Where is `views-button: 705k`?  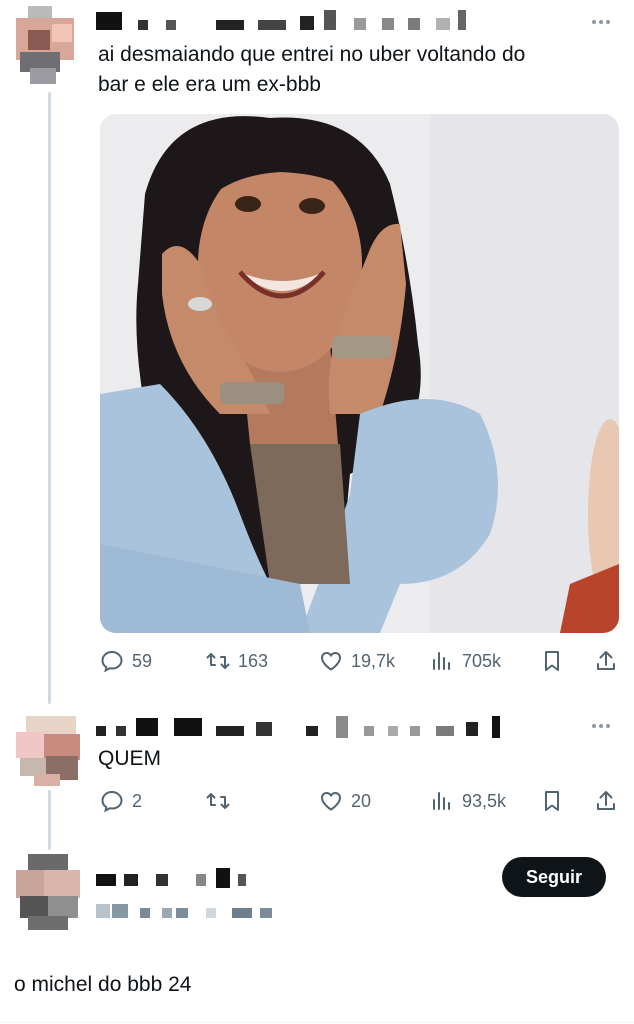 views-button: 705k is located at coordinates (465, 661).